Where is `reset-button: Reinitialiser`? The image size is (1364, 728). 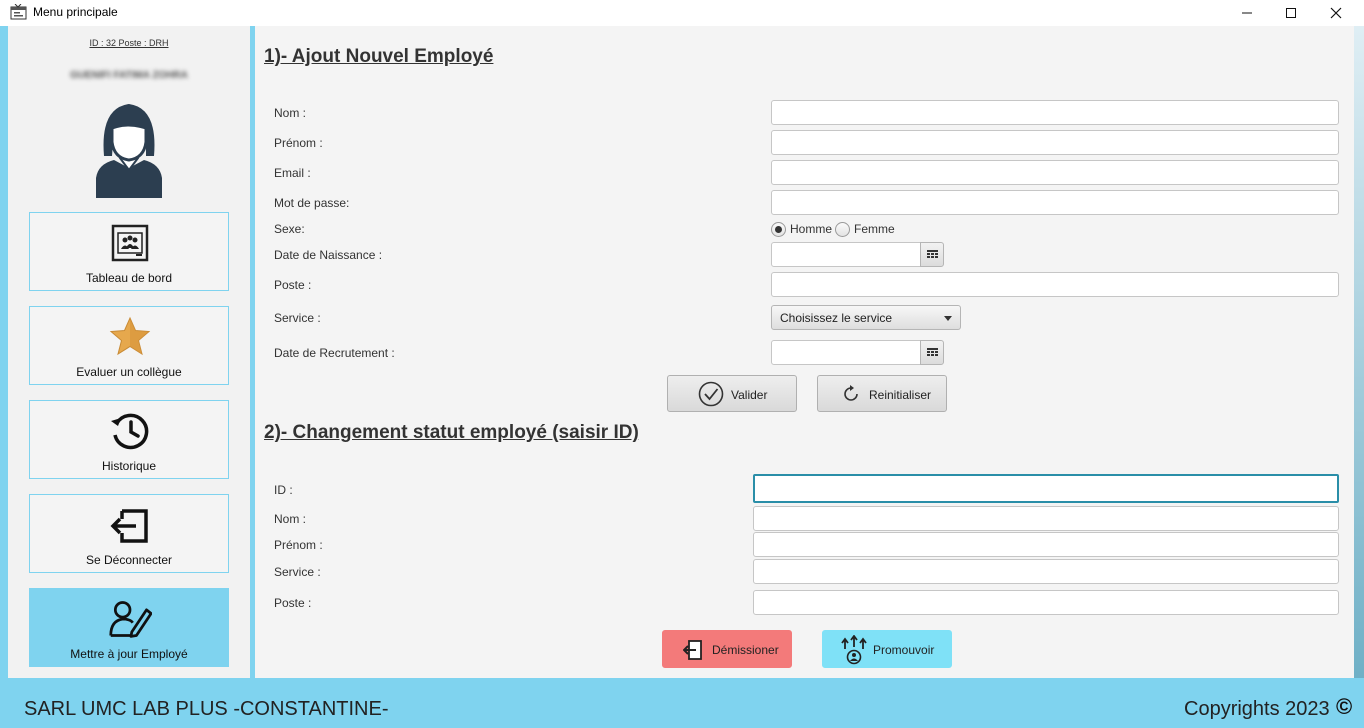
reset-button: Reinitialiser is located at coordinates (882, 393).